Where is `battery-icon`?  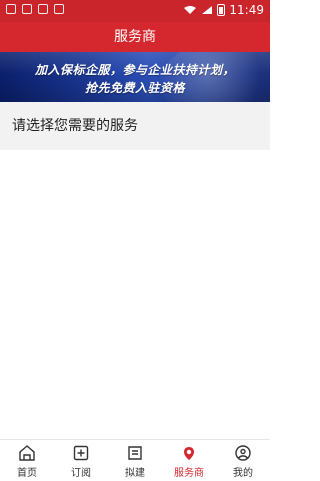
battery-icon is located at coordinates (221, 10).